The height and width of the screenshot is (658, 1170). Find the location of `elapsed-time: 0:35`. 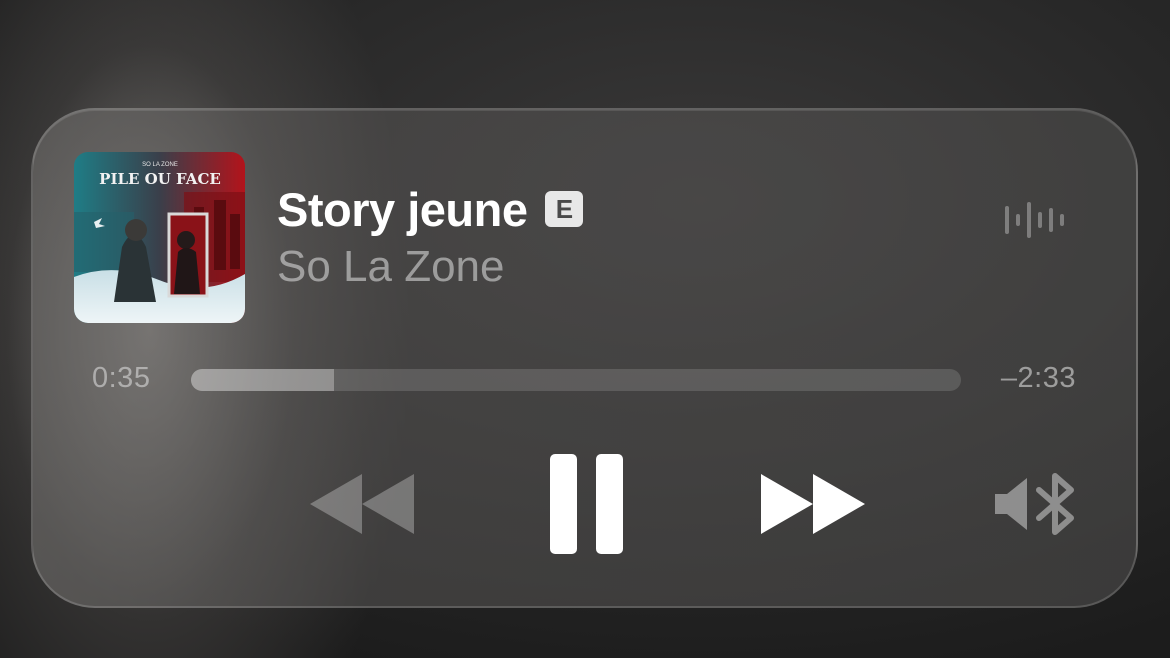

elapsed-time: 0:35 is located at coordinates (121, 378).